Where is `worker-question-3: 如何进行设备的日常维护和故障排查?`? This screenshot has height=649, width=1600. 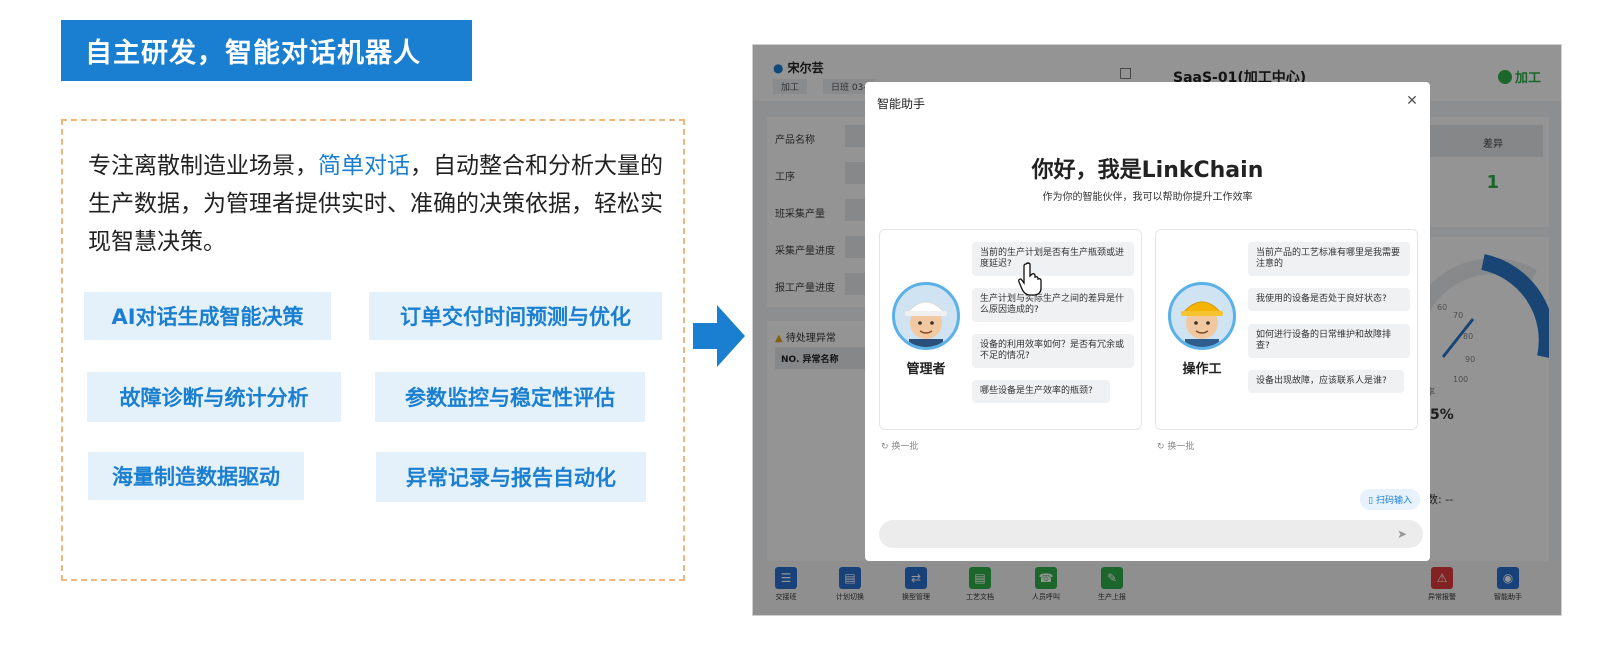 worker-question-3: 如何进行设备的日常维护和故障排查? is located at coordinates (1329, 341).